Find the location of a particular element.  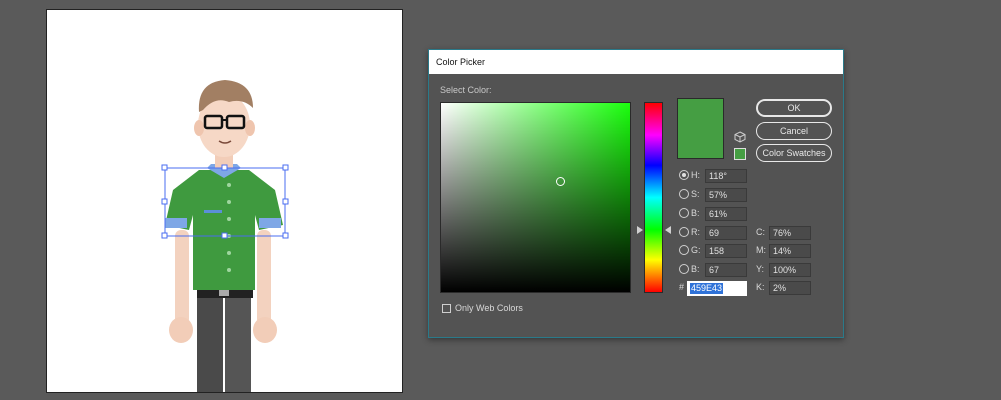

dialog-title: Color Picker is located at coordinates (636, 62).